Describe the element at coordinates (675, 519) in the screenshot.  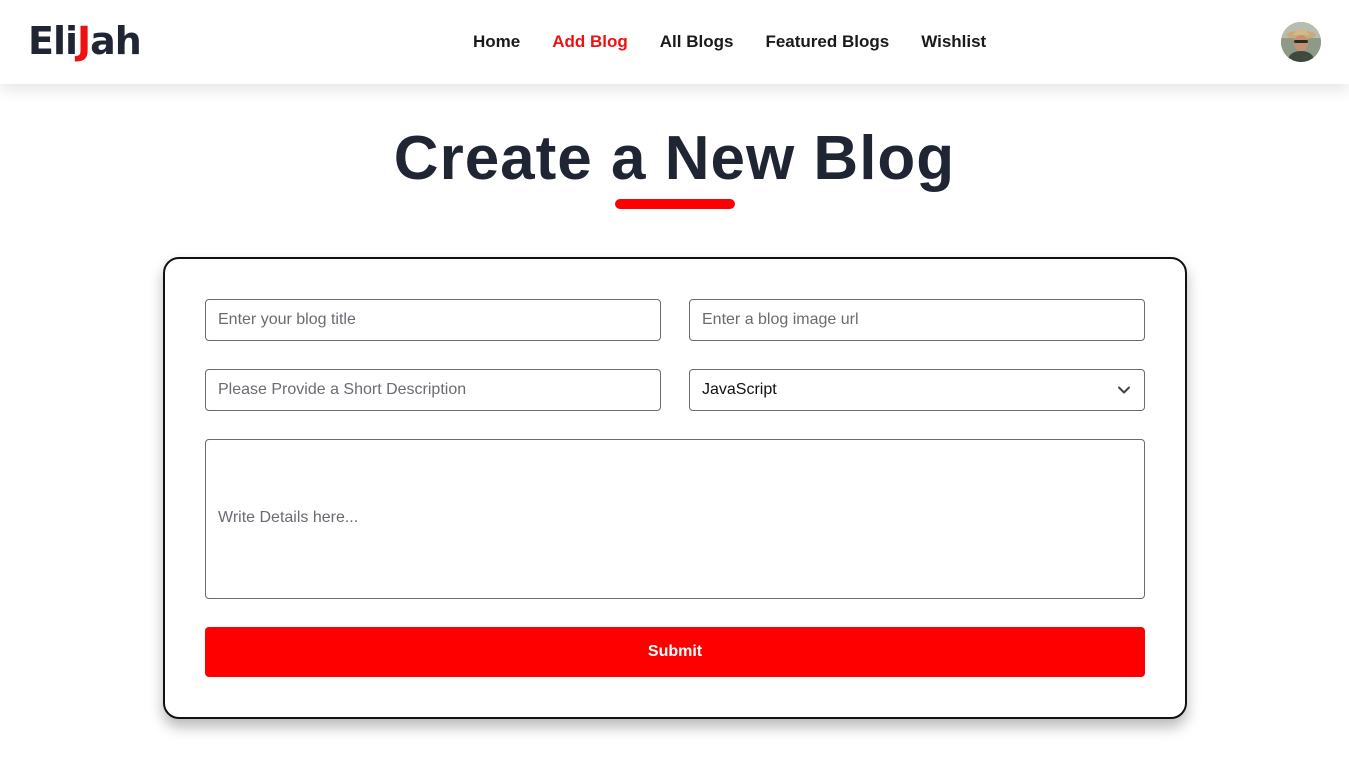
I see `blog-details-textarea` at that location.